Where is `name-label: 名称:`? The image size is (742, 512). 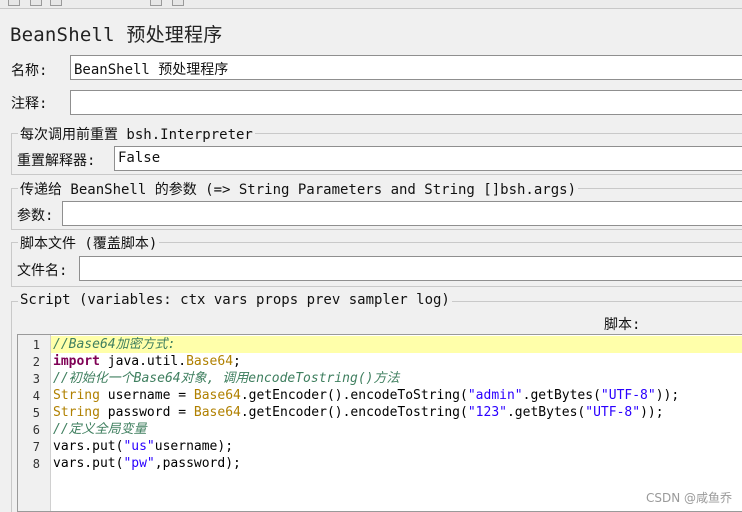
name-label: 名称: is located at coordinates (29, 71).